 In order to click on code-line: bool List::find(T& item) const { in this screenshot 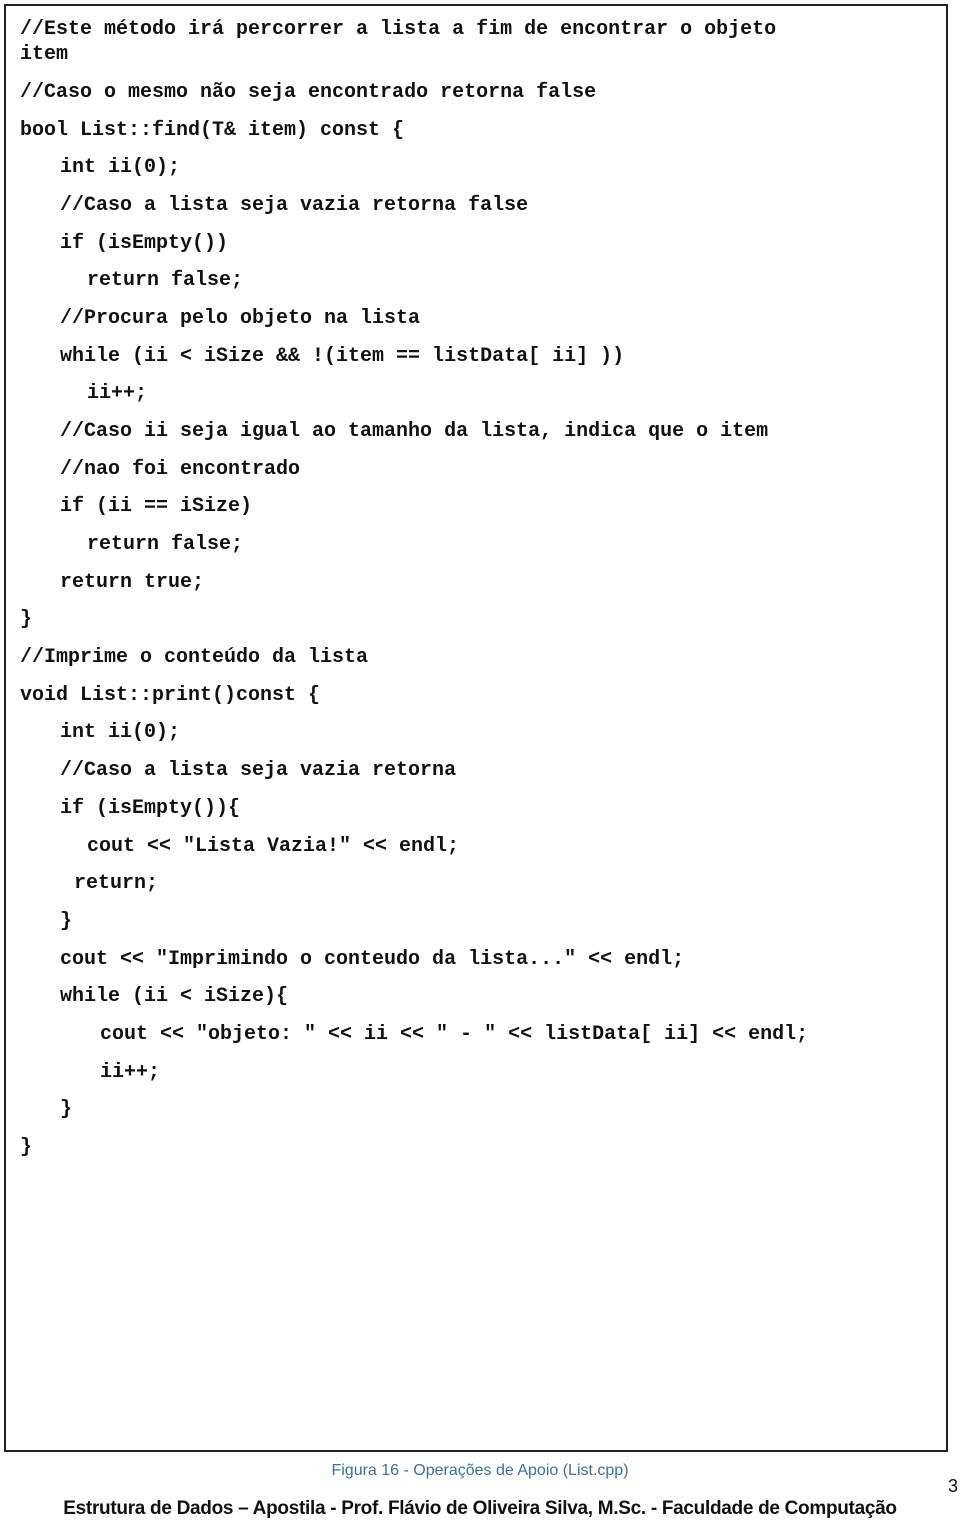, I will do `click(212, 130)`.